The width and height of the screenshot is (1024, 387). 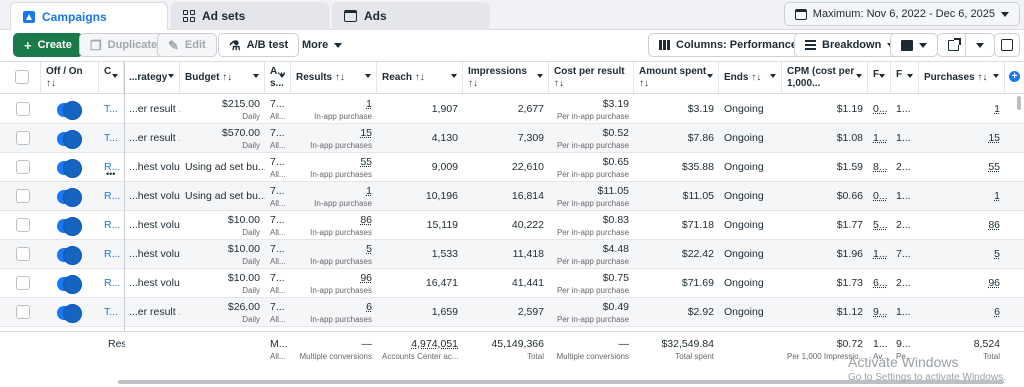 I want to click on footer-amount-spent: $32,549.84 Total spent, so click(x=687, y=349).